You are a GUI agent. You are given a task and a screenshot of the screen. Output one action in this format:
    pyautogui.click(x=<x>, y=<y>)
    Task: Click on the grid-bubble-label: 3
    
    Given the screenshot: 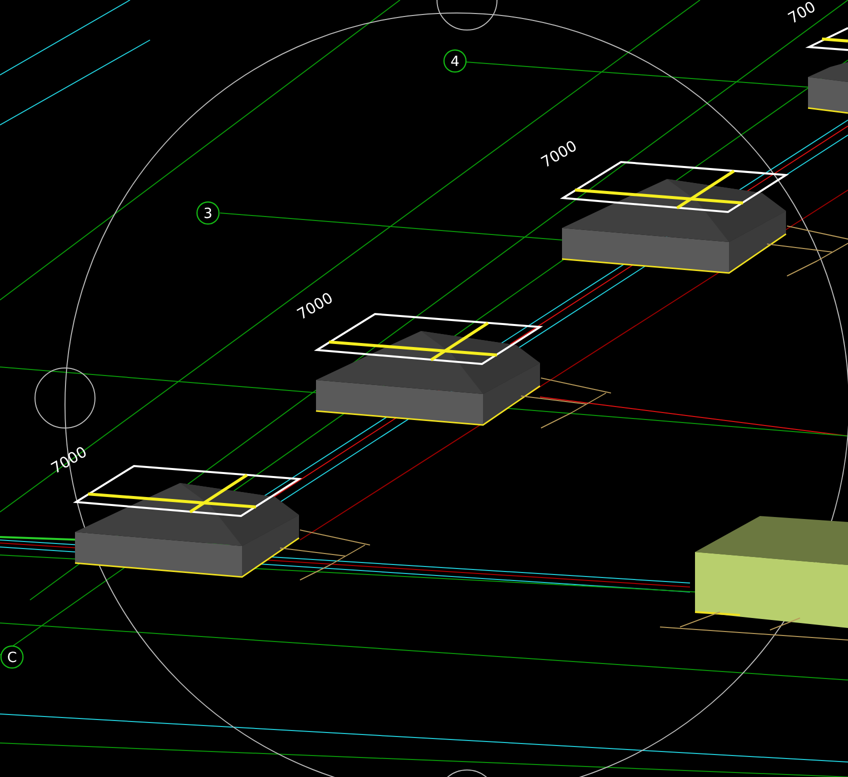 What is the action you would take?
    pyautogui.click(x=208, y=214)
    